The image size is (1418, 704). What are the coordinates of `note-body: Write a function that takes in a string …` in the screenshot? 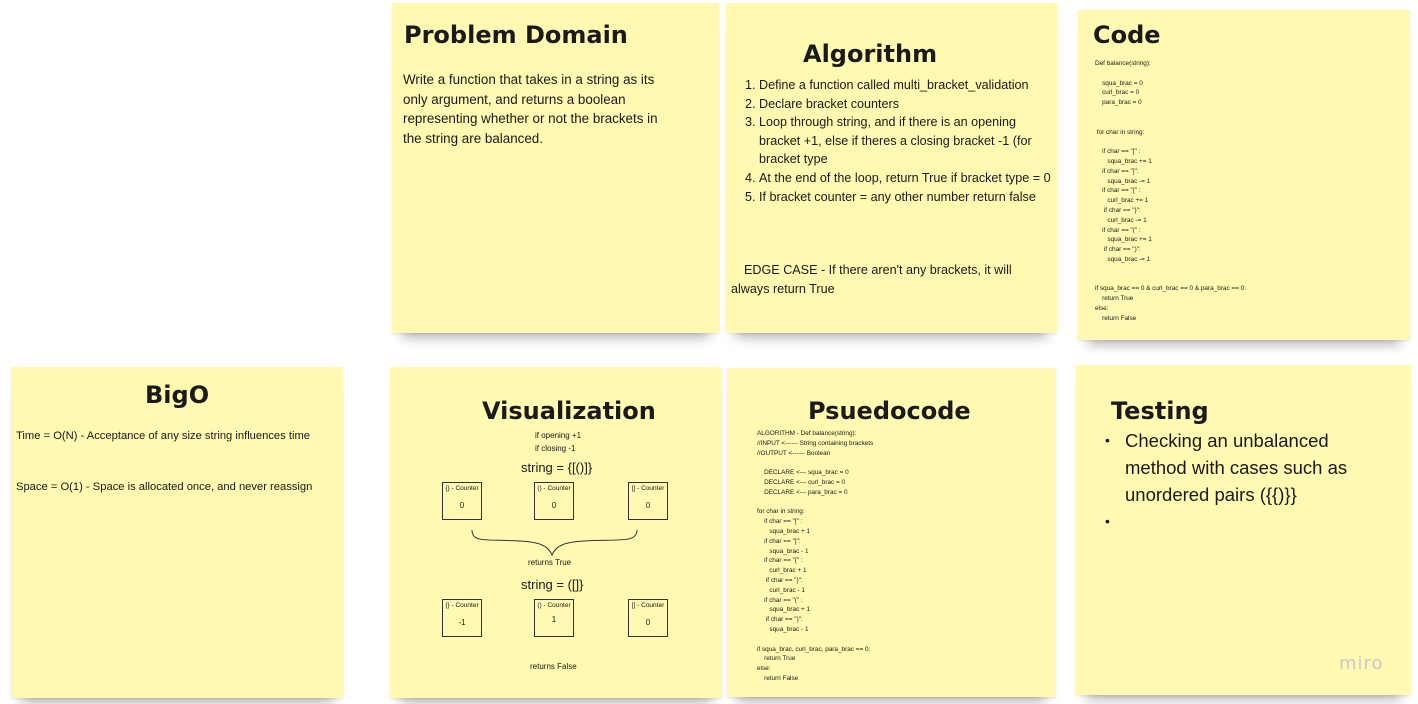 It's located at (530, 109).